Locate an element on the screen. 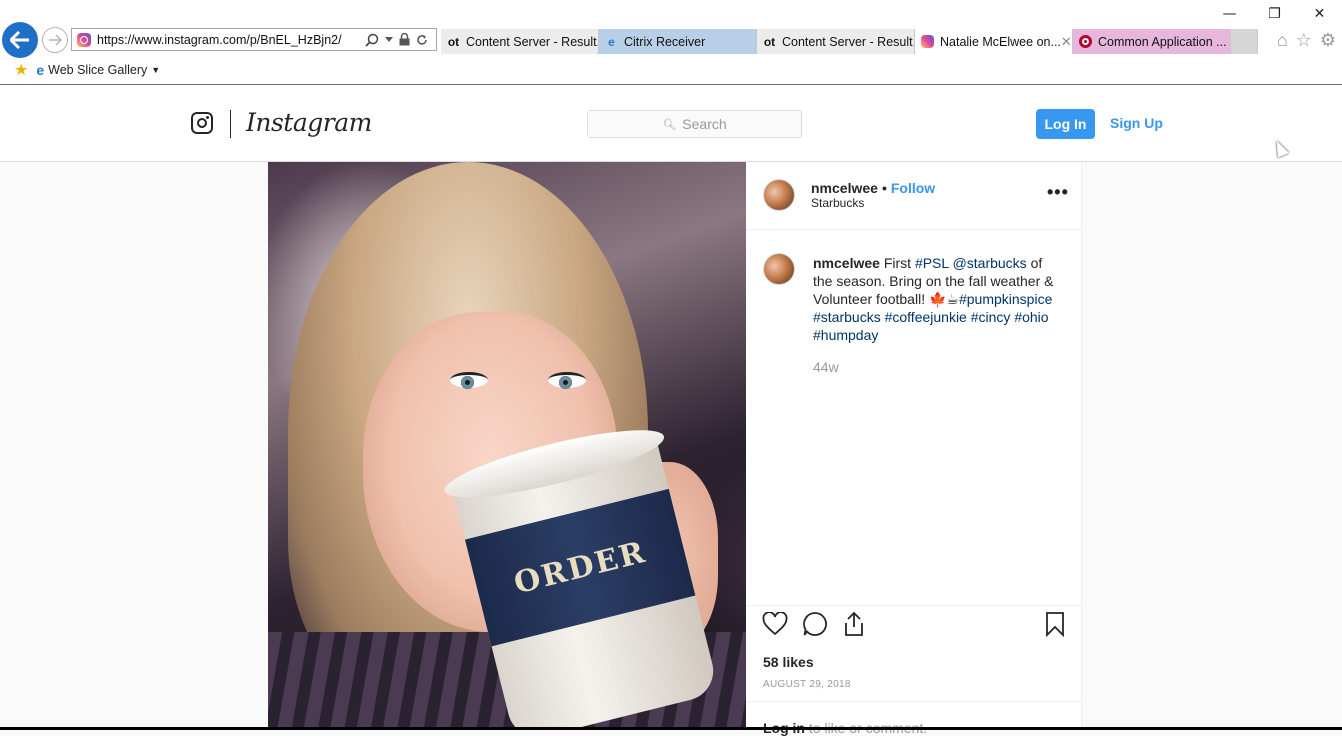 Image resolution: width=1342 pixels, height=736 pixels. search-icon is located at coordinates (372, 40).